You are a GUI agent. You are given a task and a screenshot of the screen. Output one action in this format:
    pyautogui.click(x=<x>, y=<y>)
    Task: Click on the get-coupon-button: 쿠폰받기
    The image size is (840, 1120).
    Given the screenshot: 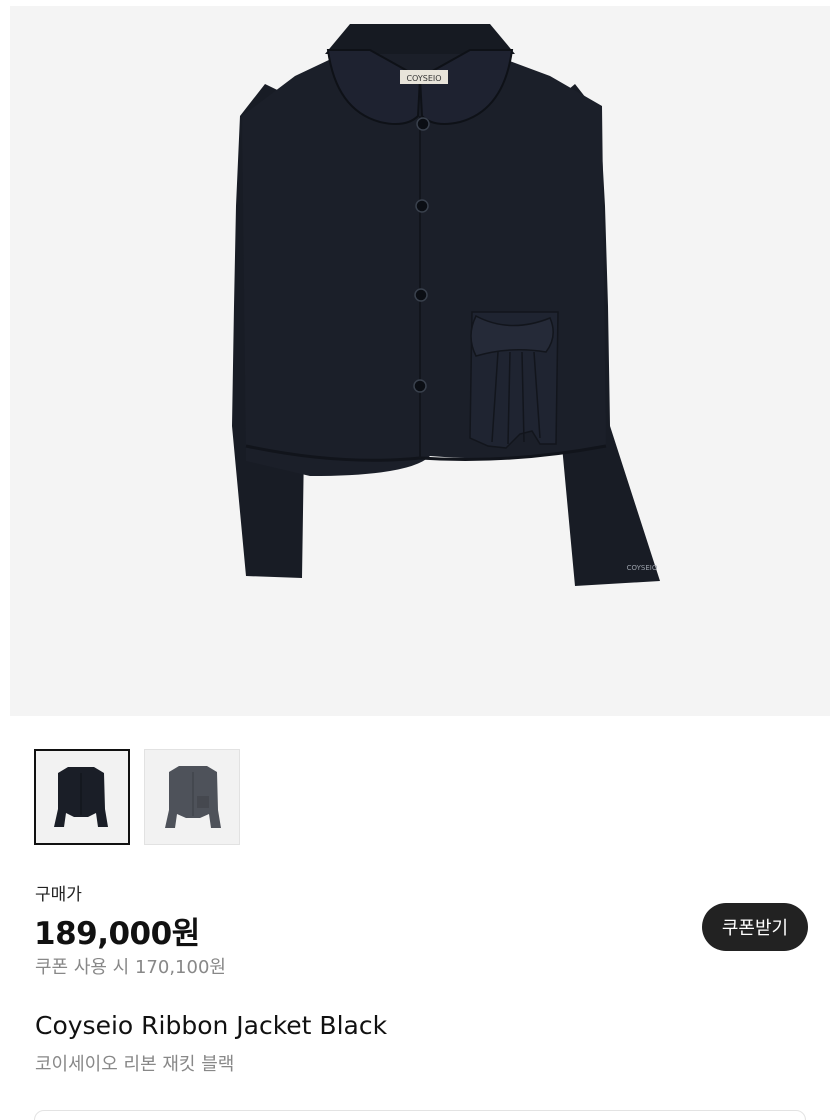 What is the action you would take?
    pyautogui.click(x=755, y=927)
    